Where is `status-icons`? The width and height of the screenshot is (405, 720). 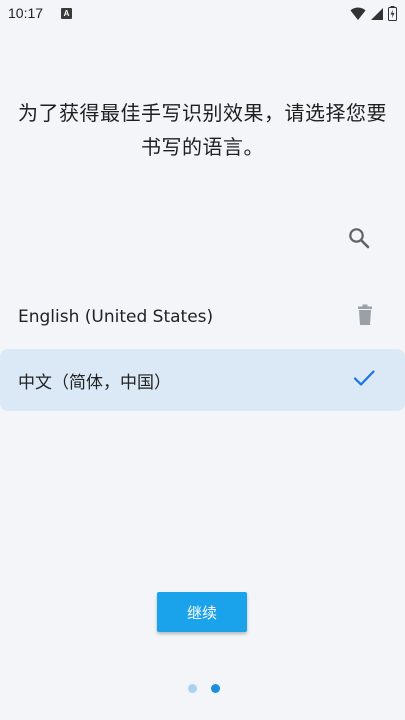
status-icons is located at coordinates (373, 15).